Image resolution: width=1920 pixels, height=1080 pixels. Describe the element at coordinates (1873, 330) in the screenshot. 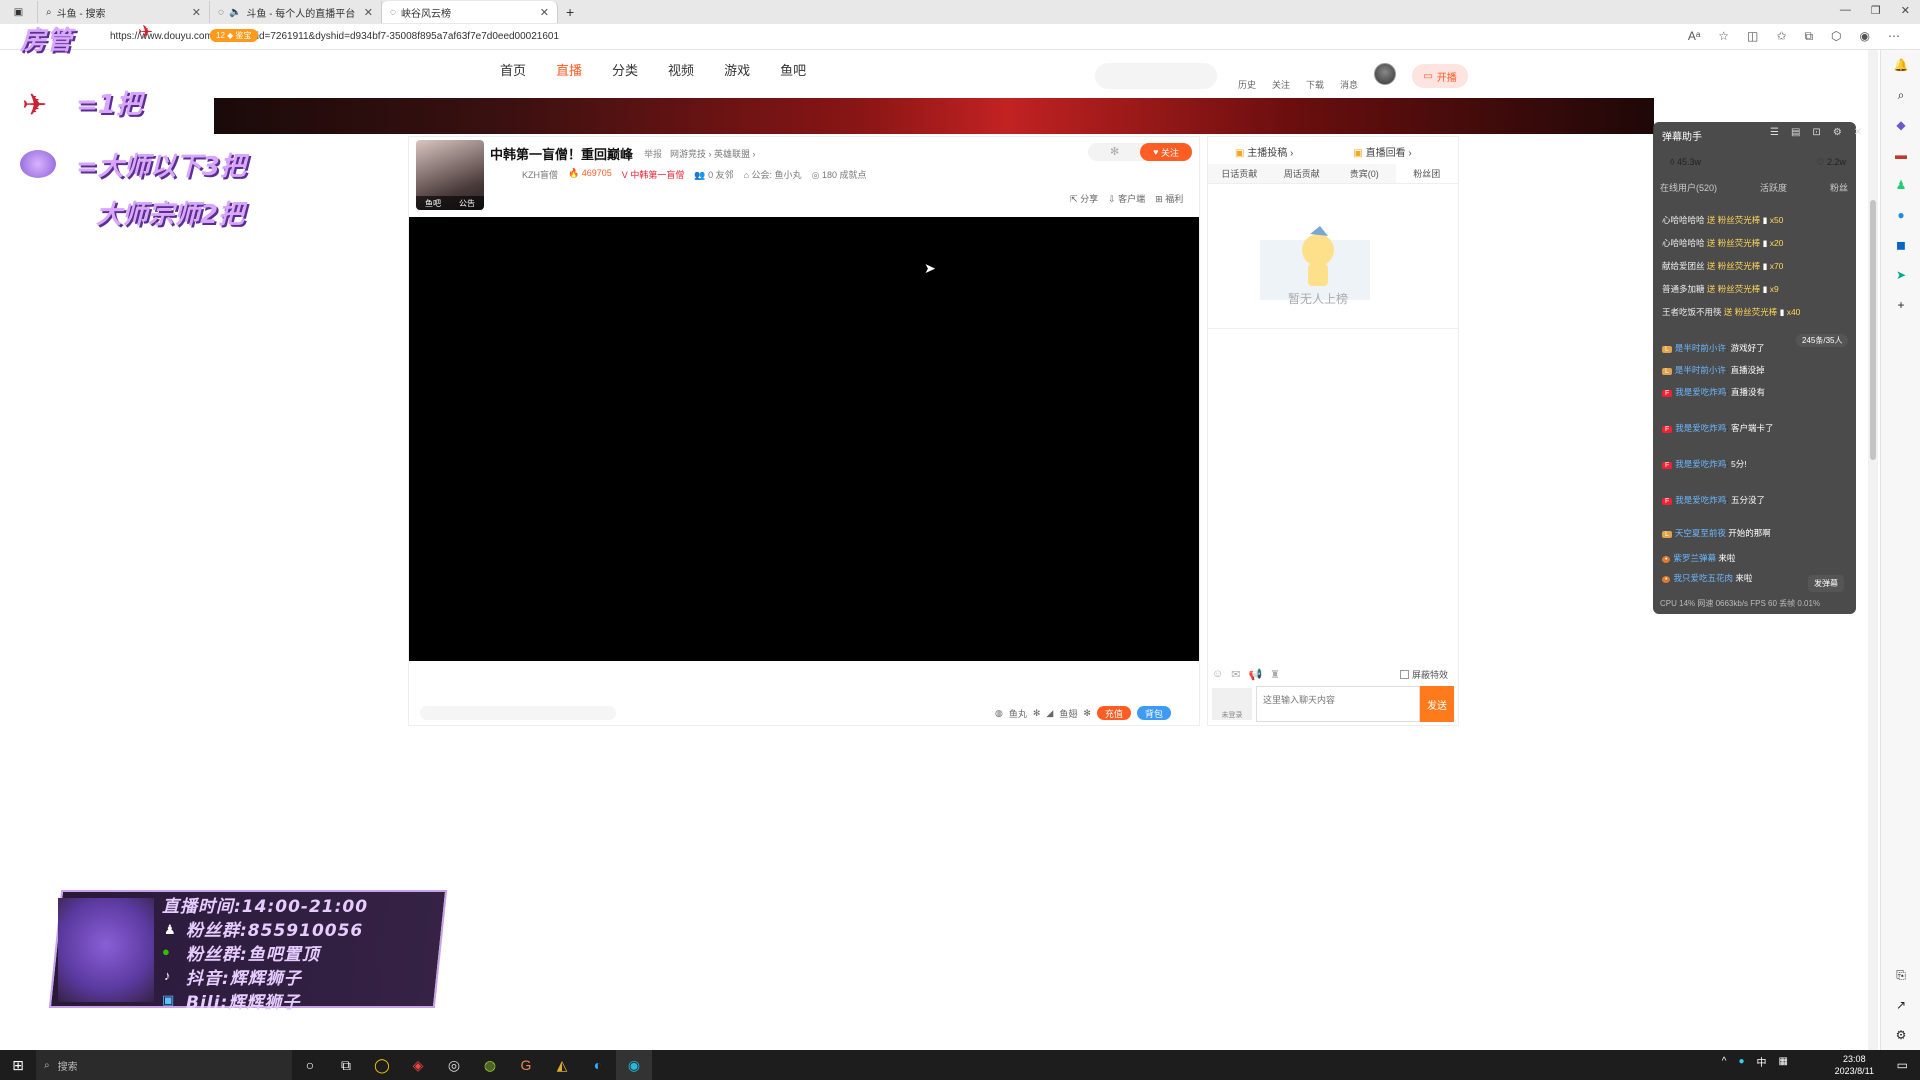

I see `scrollbar-thumb` at that location.